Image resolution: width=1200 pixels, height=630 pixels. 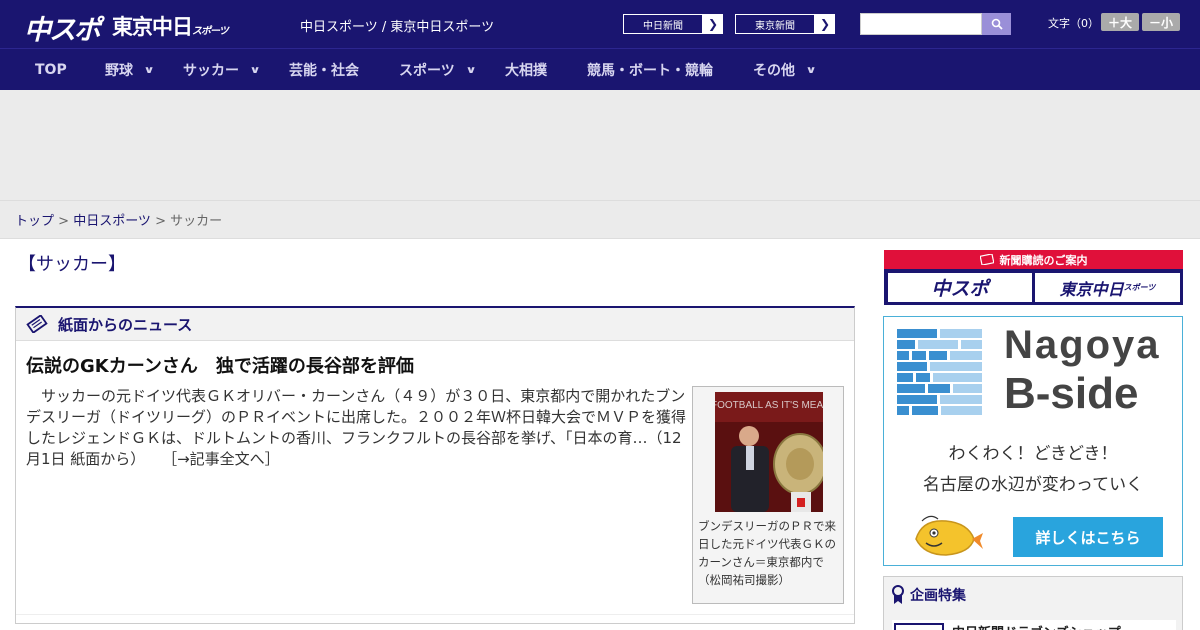 What do you see at coordinates (1088, 537) in the screenshot?
I see `bside-details-button: 詳しくはこちら` at bounding box center [1088, 537].